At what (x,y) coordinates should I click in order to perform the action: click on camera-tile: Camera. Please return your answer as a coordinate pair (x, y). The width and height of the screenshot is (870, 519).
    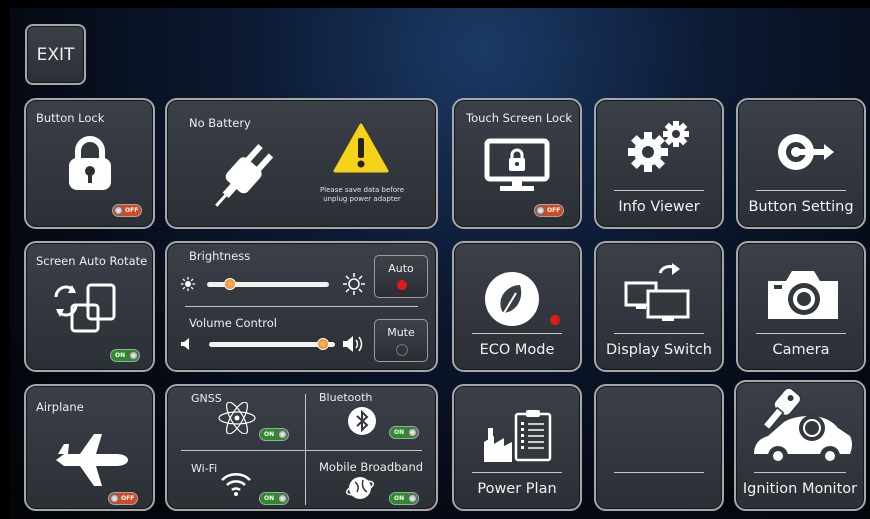
    Looking at the image, I should click on (801, 306).